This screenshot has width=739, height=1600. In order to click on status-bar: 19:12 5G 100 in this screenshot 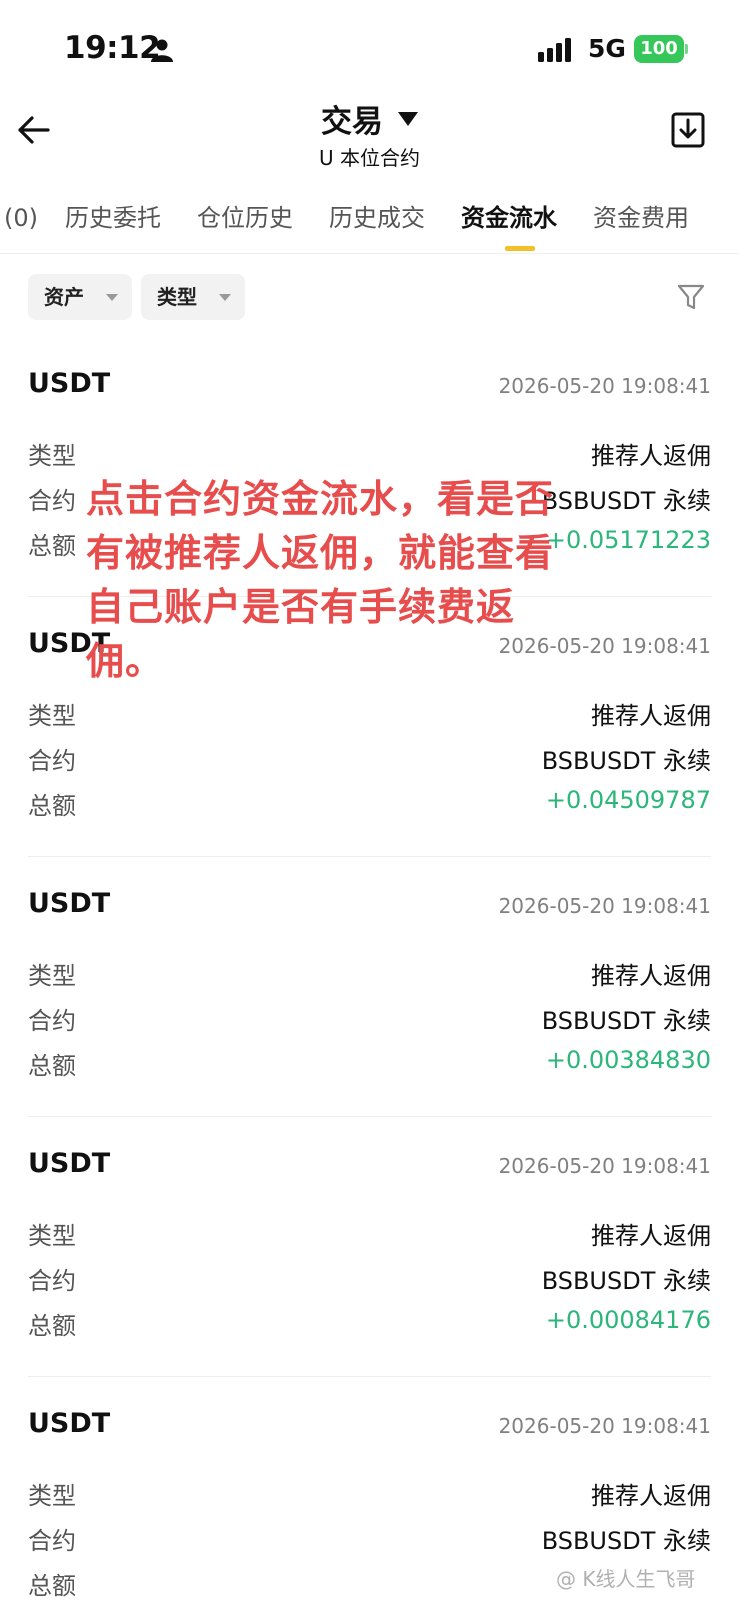, I will do `click(369, 48)`.